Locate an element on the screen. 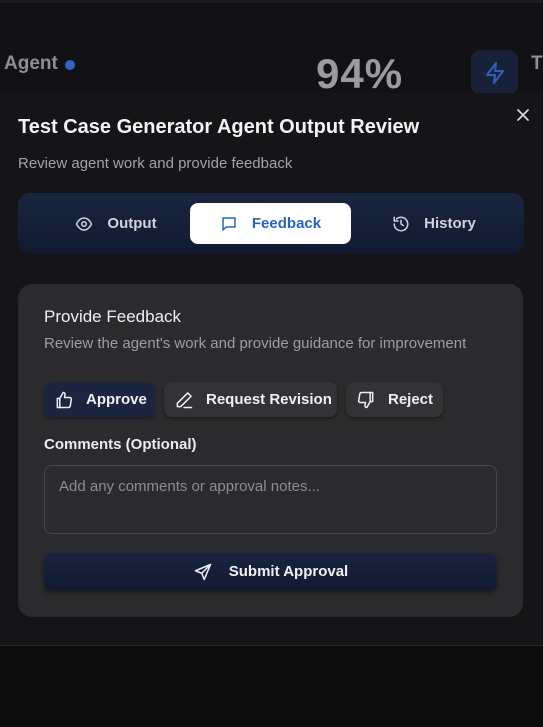 Image resolution: width=543 pixels, height=727 pixels. tab-history: History is located at coordinates (434, 223).